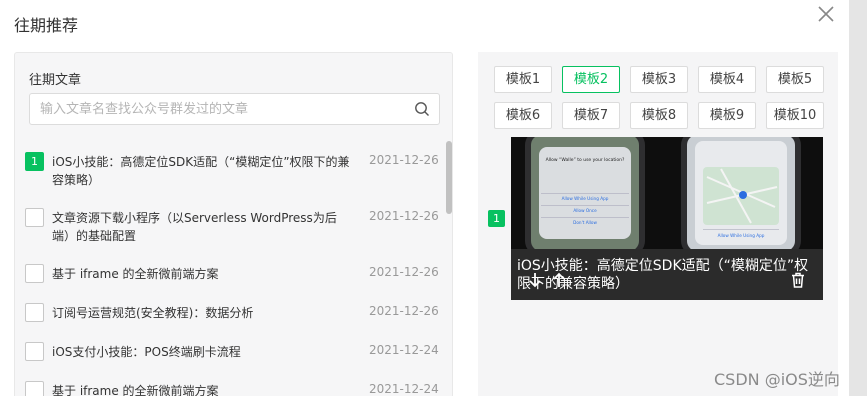 The width and height of the screenshot is (867, 396). Describe the element at coordinates (523, 115) in the screenshot. I see `template-button-6: 模板6` at that location.